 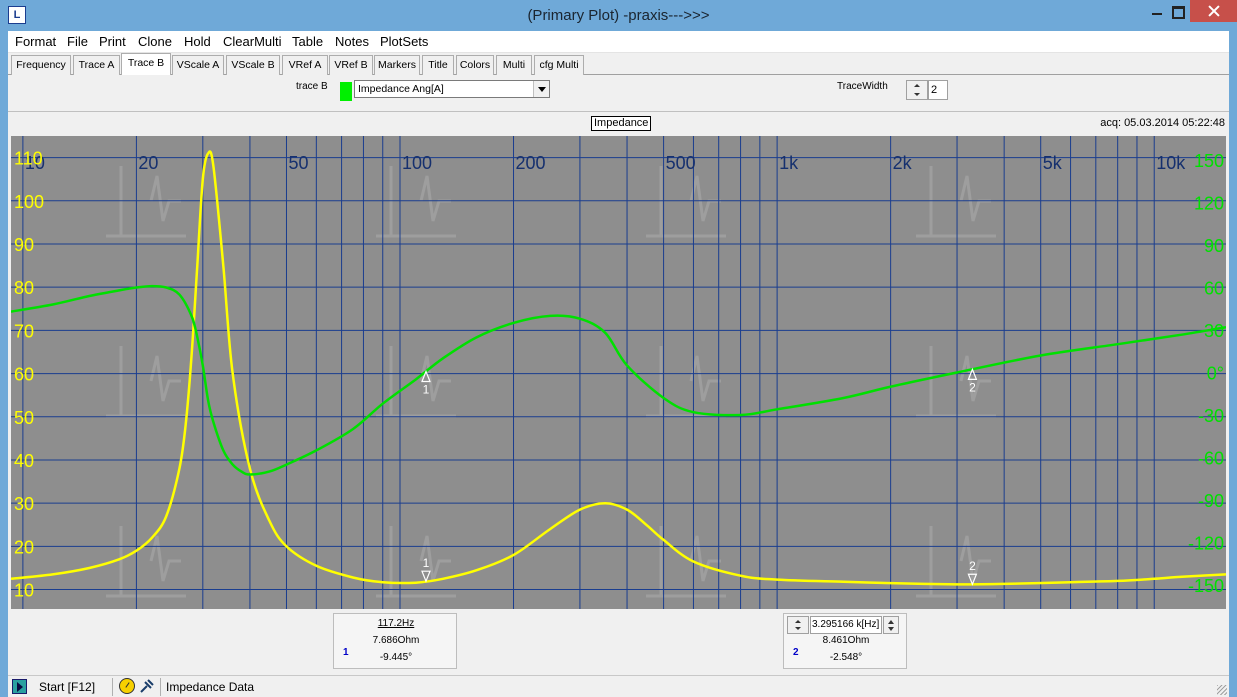 I want to click on x-tick-label: 20, so click(x=148, y=163).